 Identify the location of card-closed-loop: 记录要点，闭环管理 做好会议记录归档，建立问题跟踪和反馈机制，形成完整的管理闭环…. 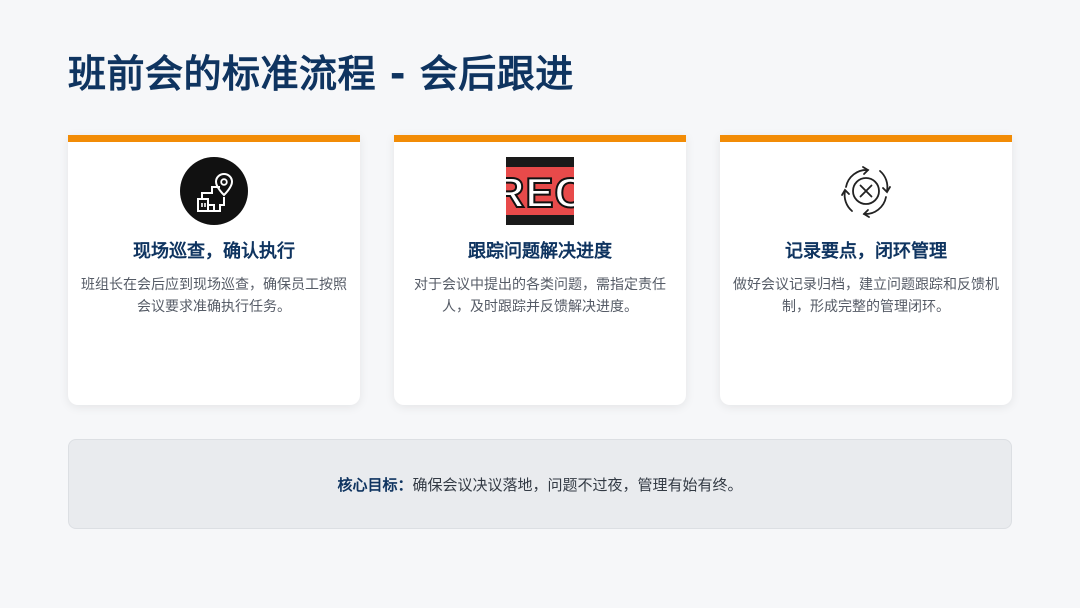
(866, 270).